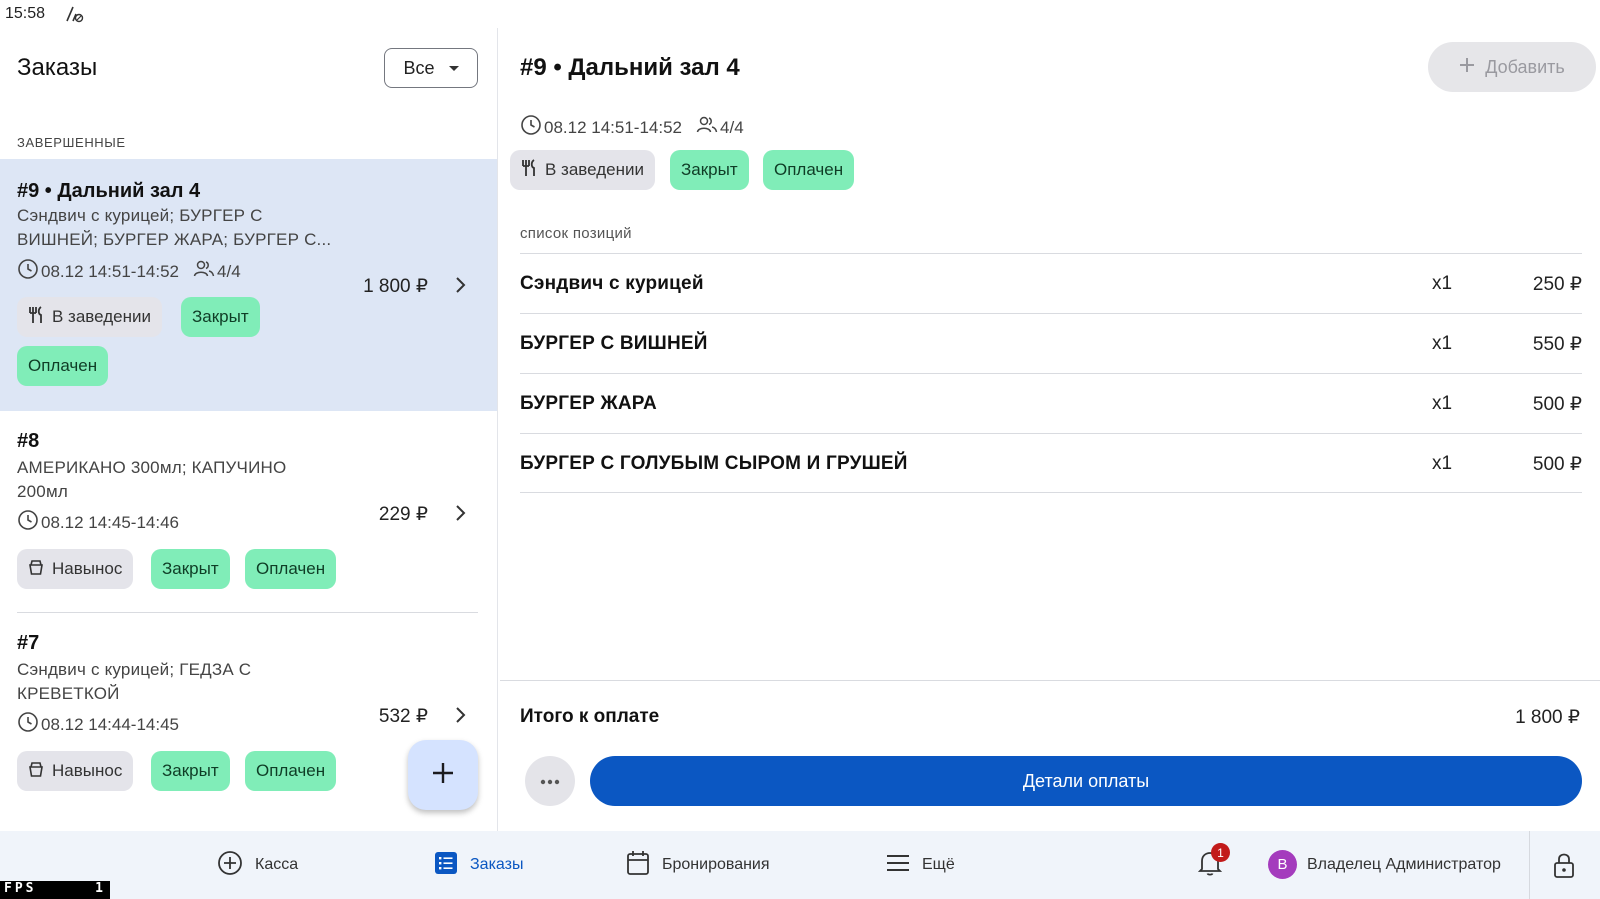 Image resolution: width=1600 pixels, height=899 pixels. What do you see at coordinates (28, 441) in the screenshot?
I see `order-number: #8` at bounding box center [28, 441].